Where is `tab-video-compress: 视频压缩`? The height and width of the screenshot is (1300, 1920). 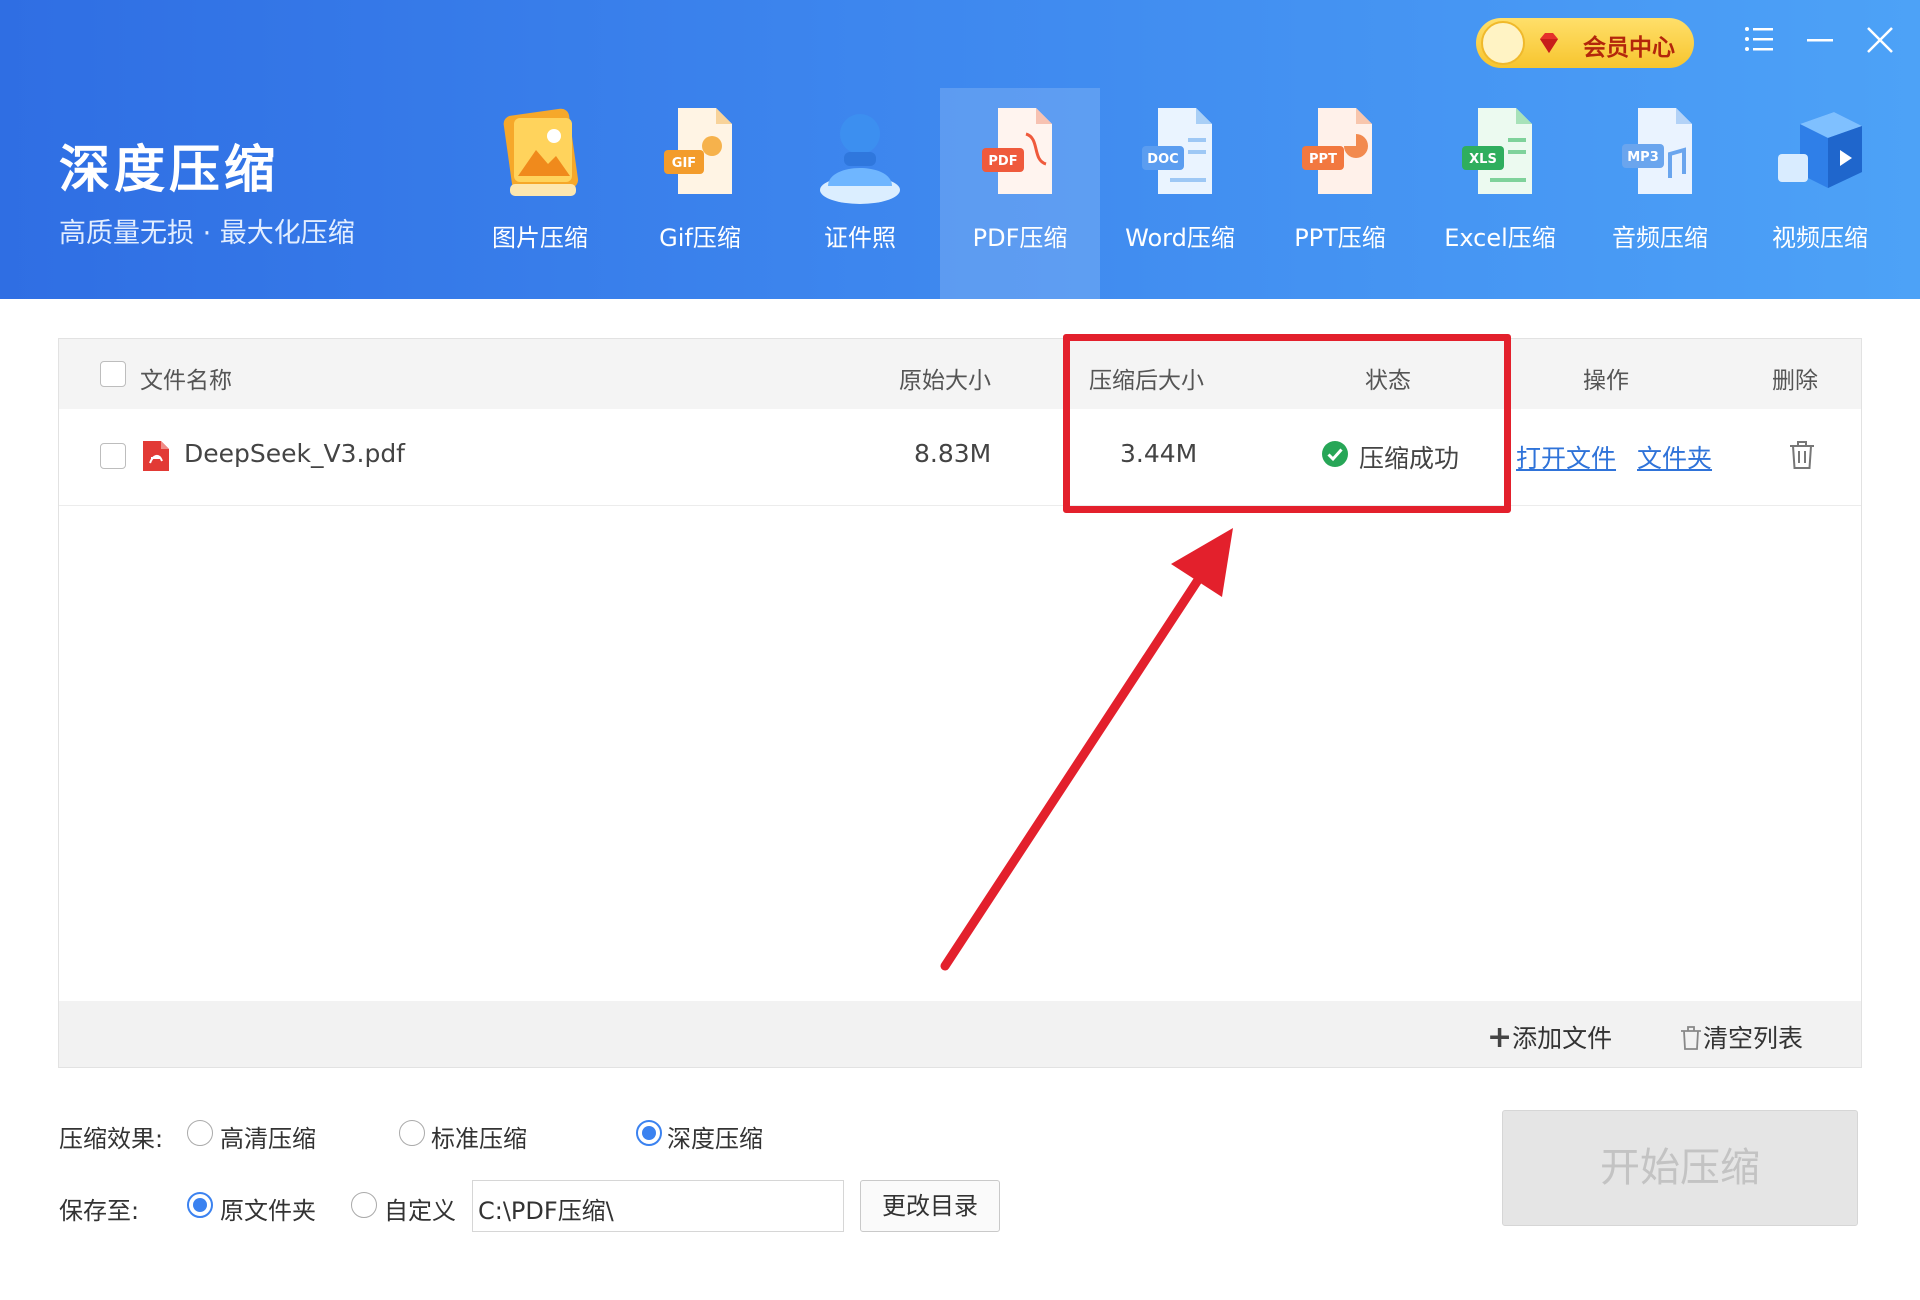 tab-video-compress: 视频压缩 is located at coordinates (1820, 193).